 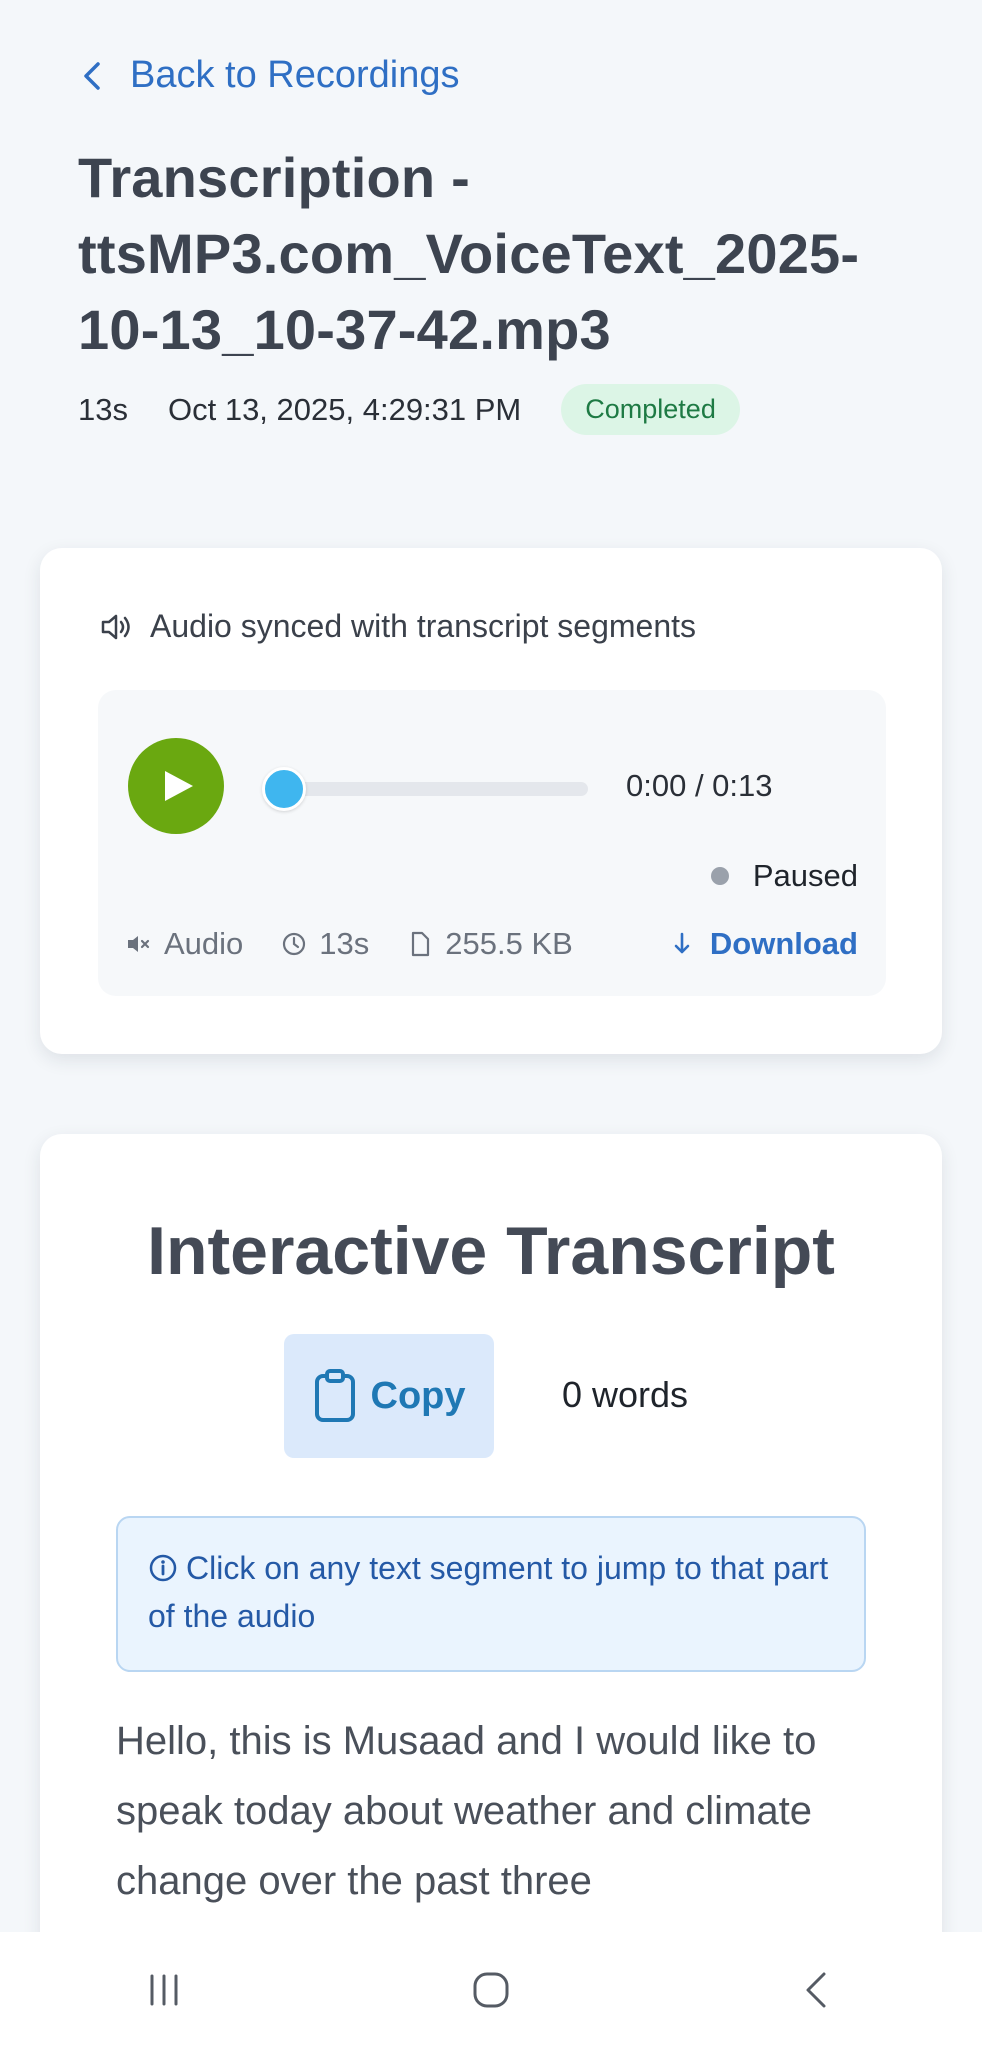 What do you see at coordinates (509, 943) in the screenshot?
I see `audio-file-size-label: 255.5 KB` at bounding box center [509, 943].